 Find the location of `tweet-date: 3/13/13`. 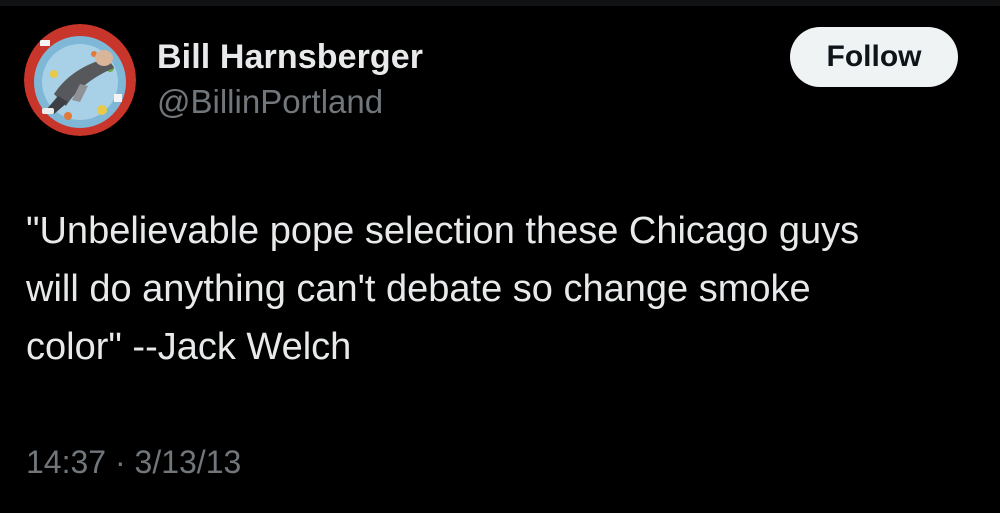

tweet-date: 3/13/13 is located at coordinates (188, 462).